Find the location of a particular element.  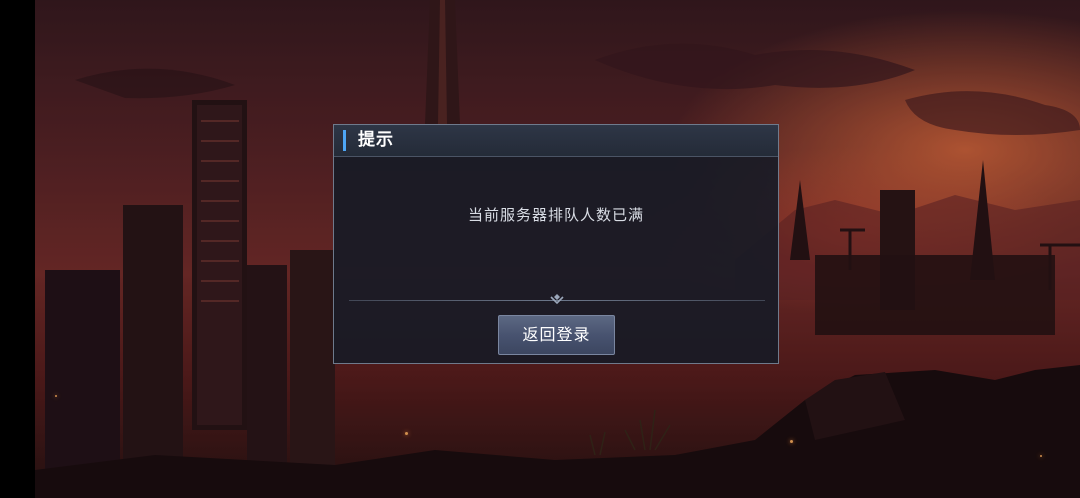

return-to-login-button: 返回登录 is located at coordinates (556, 335).